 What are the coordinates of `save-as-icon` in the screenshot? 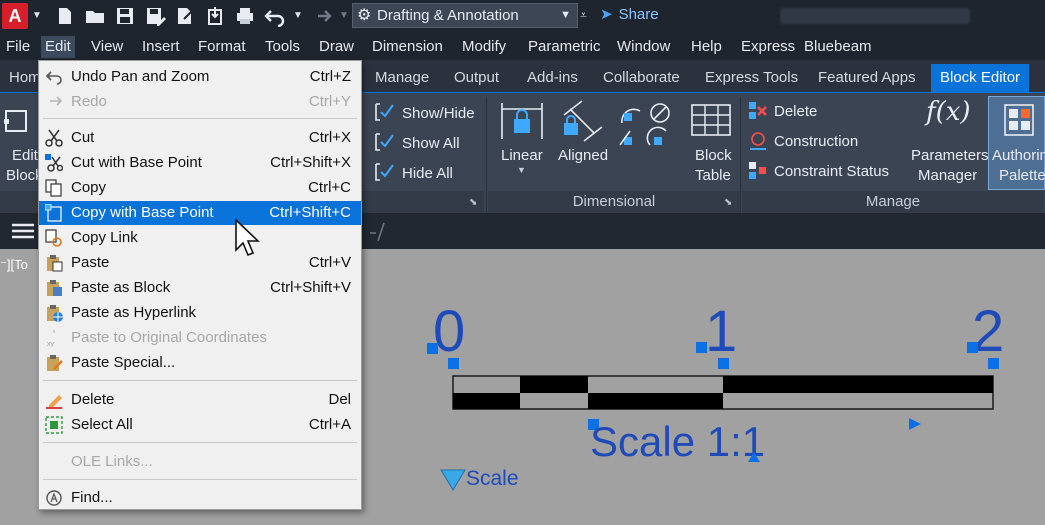 It's located at (155, 16).